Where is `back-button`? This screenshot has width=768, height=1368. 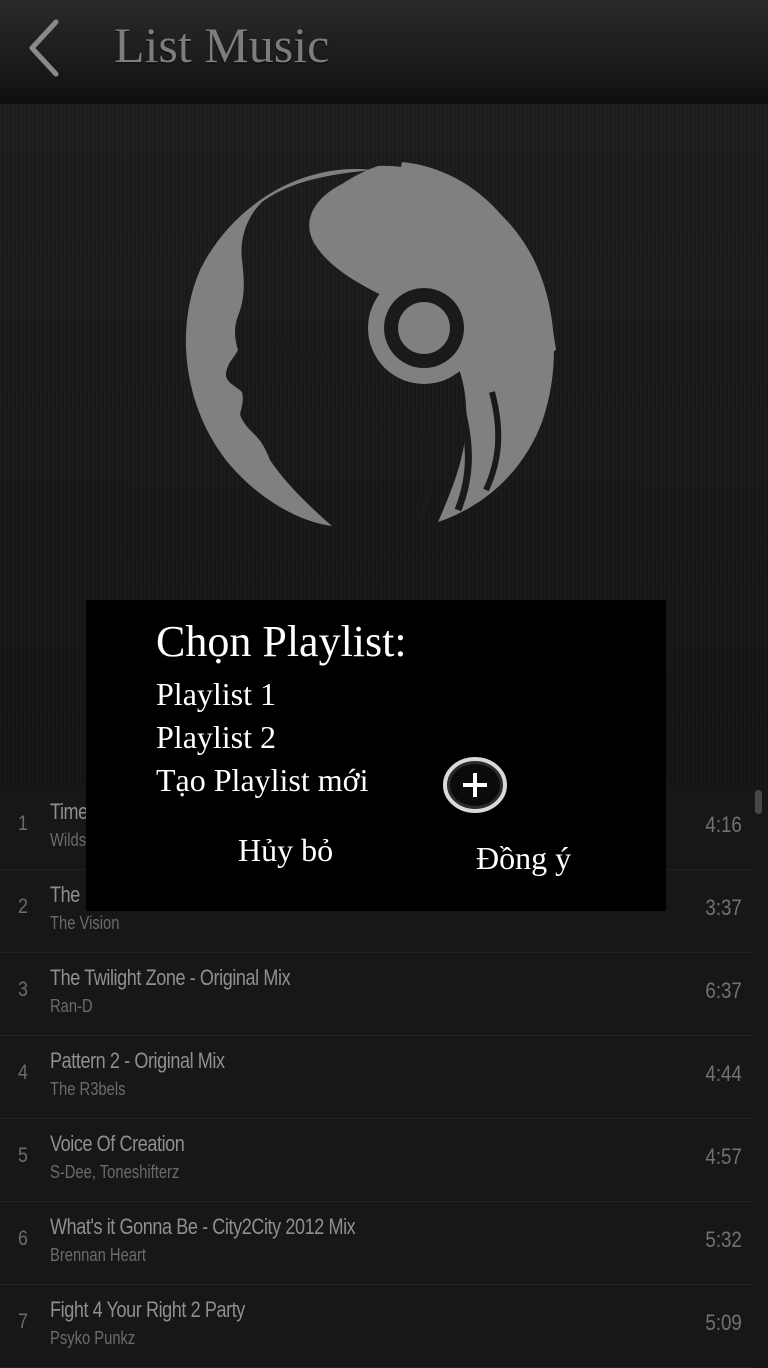 back-button is located at coordinates (44, 48).